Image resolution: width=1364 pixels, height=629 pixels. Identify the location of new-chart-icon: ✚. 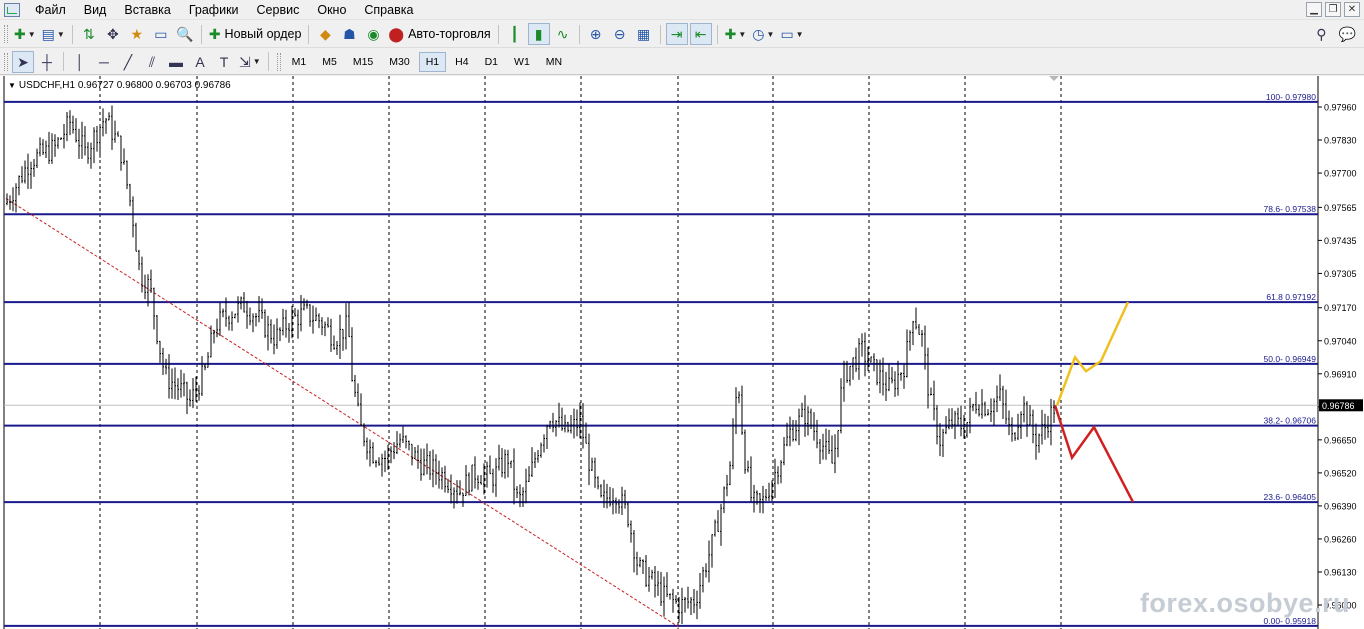
(20, 34).